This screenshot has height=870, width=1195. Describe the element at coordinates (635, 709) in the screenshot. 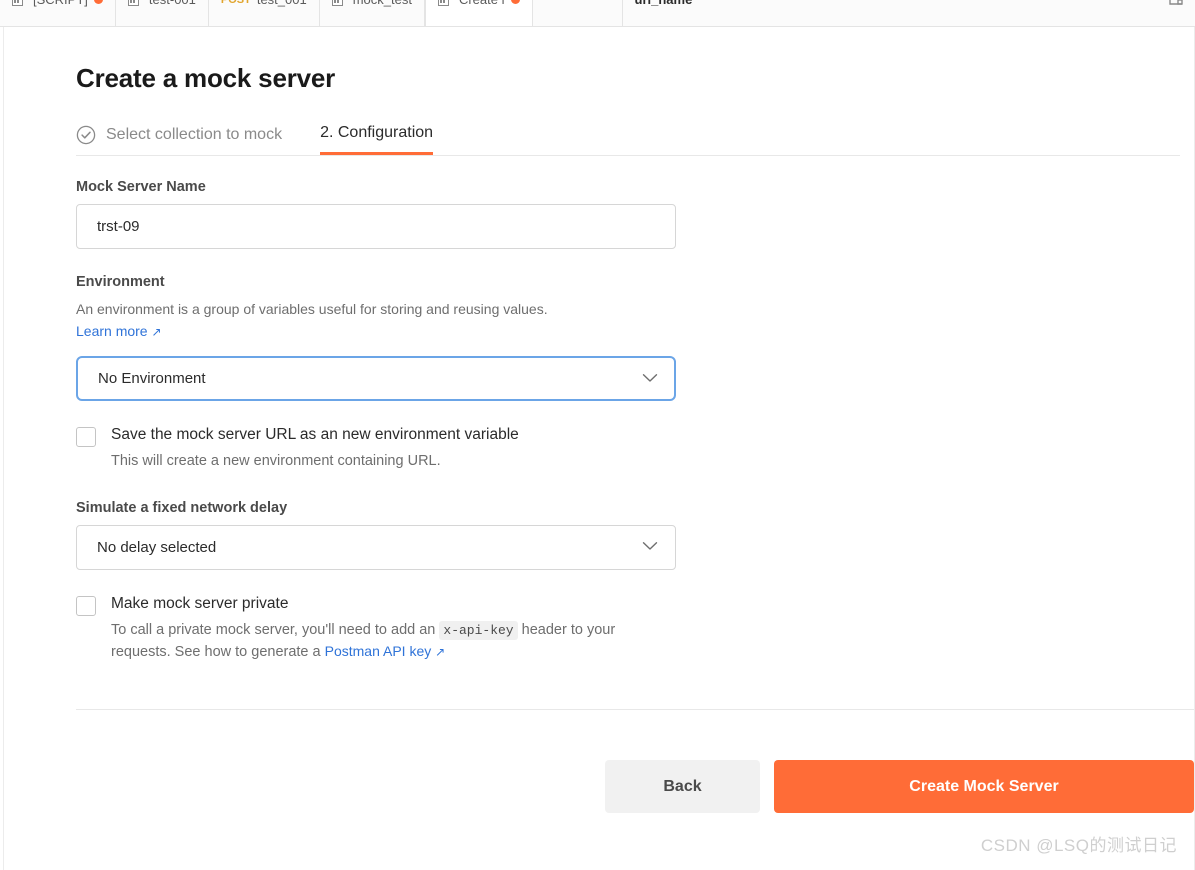

I see `footer-divider` at that location.